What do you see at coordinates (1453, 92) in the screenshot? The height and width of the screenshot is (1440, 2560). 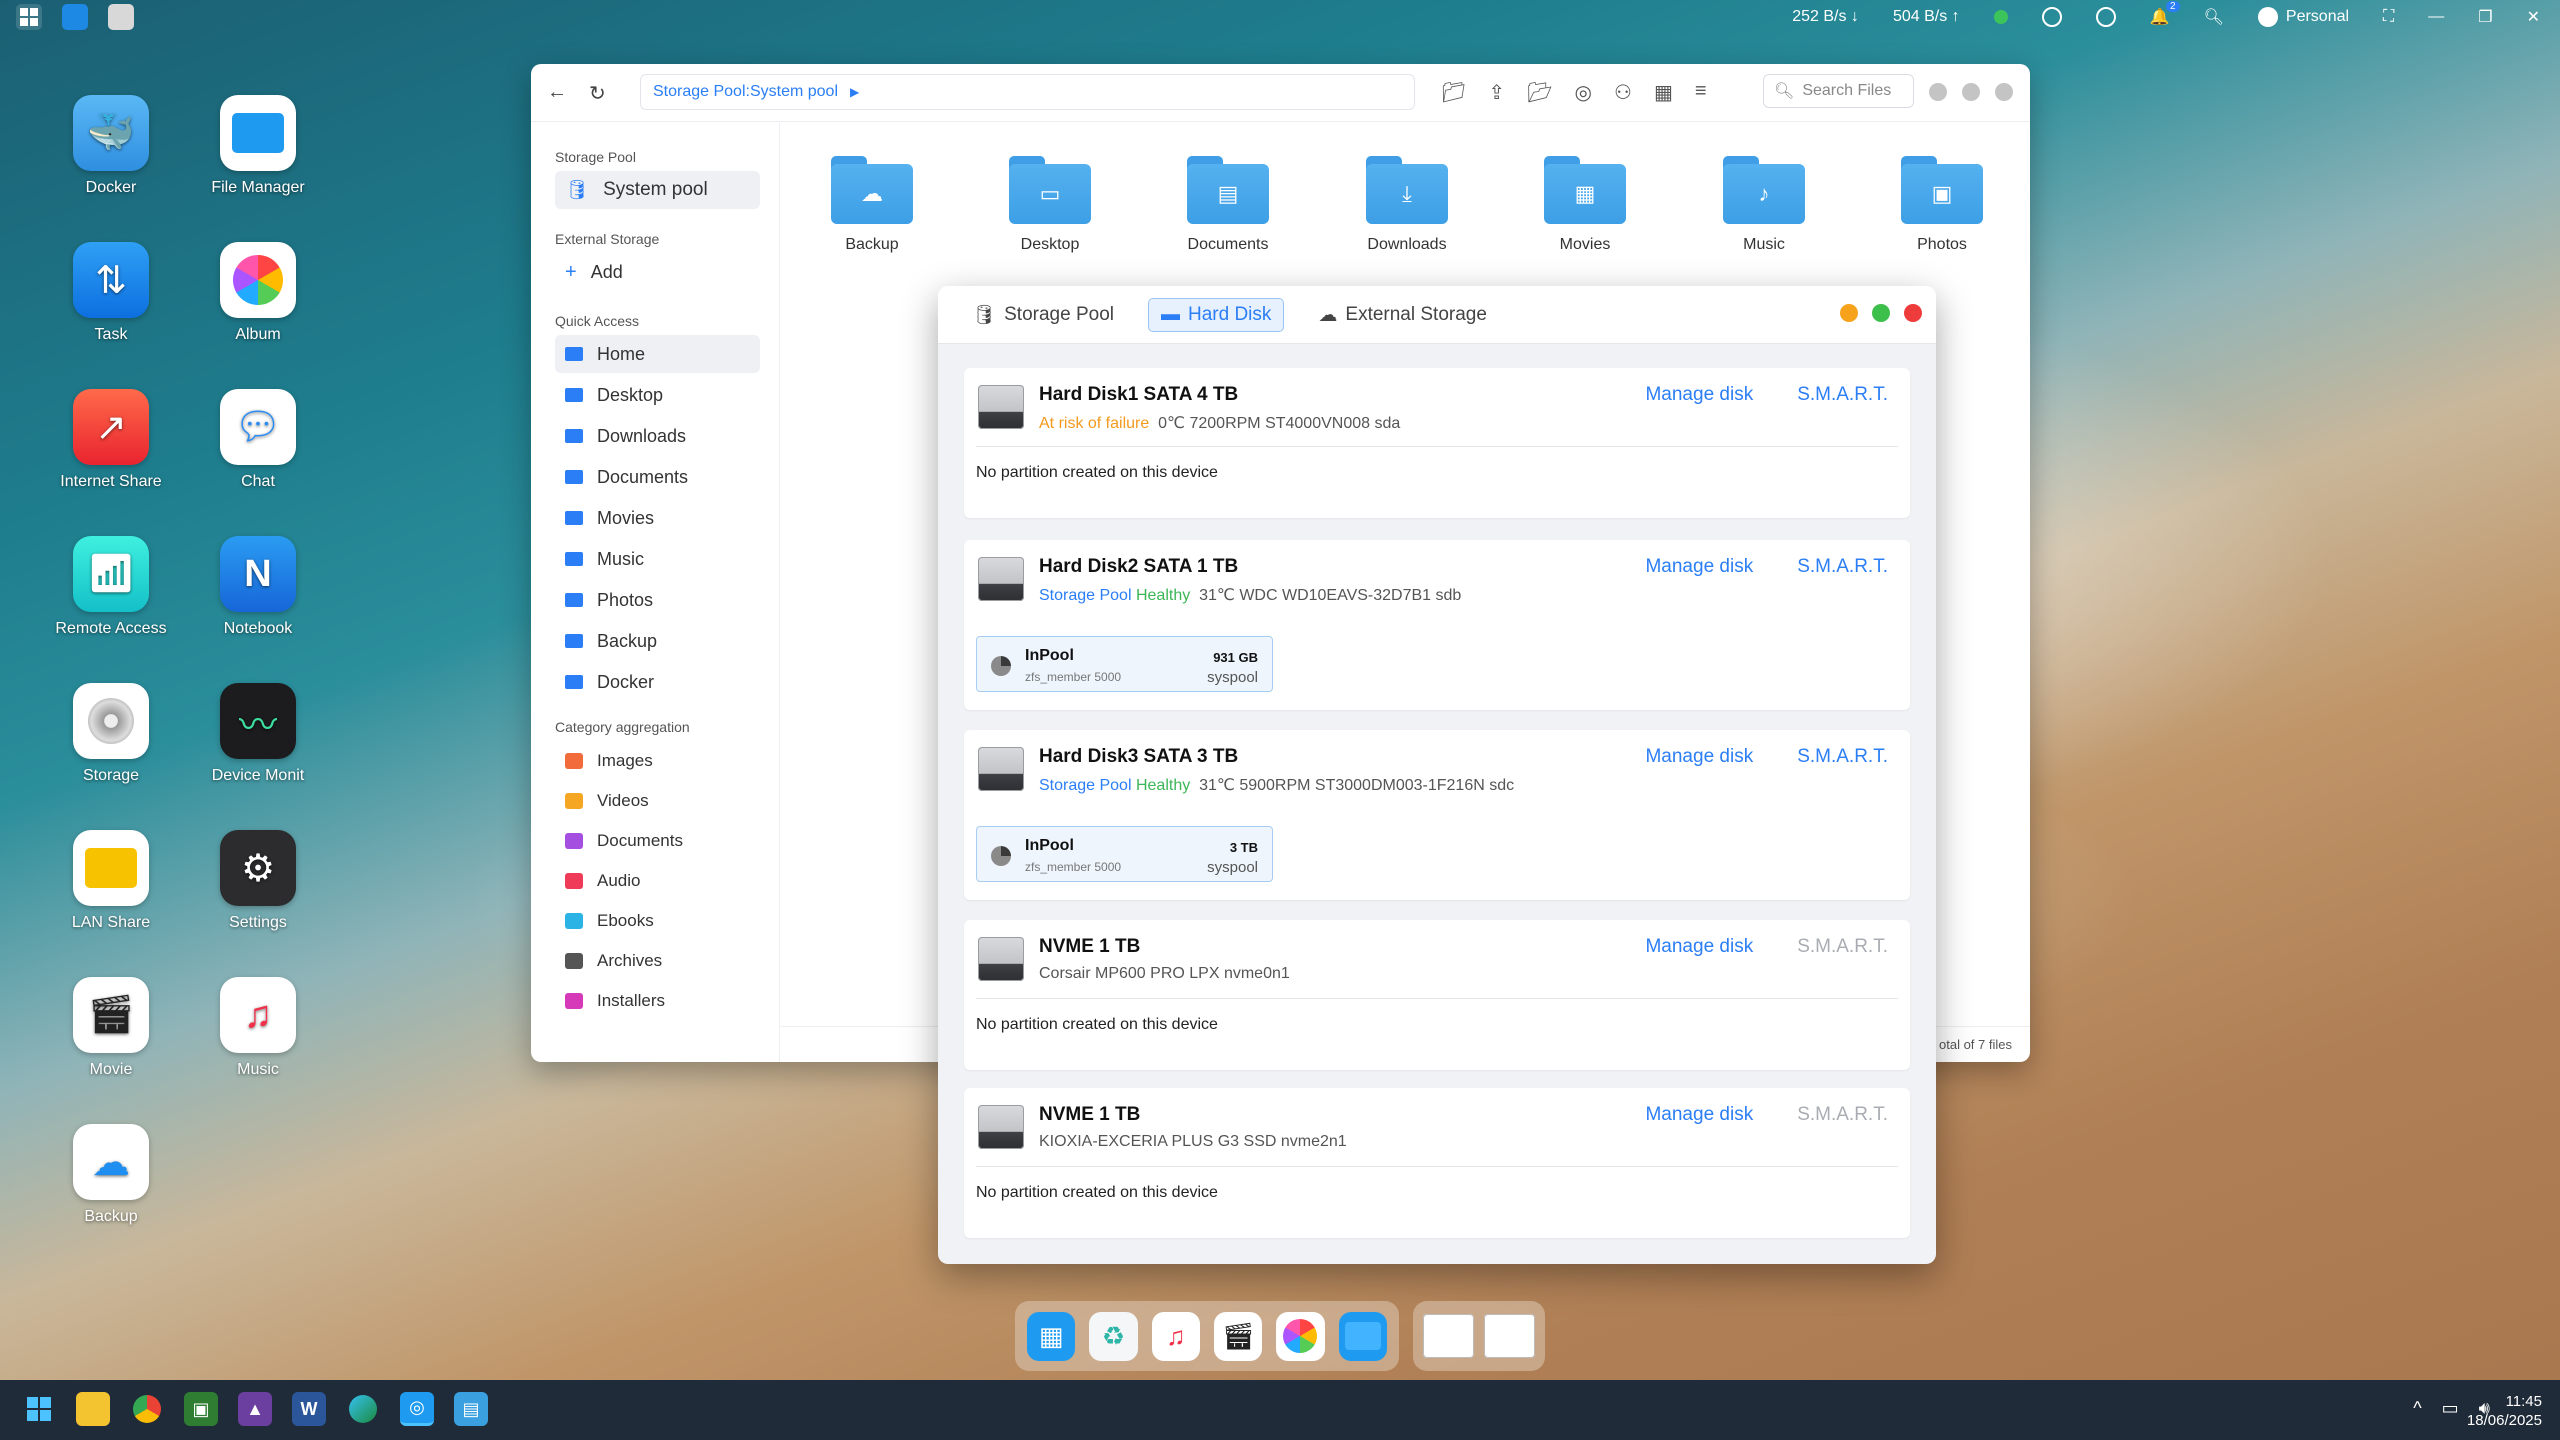 I see `new-folder-icon: 📁︎` at bounding box center [1453, 92].